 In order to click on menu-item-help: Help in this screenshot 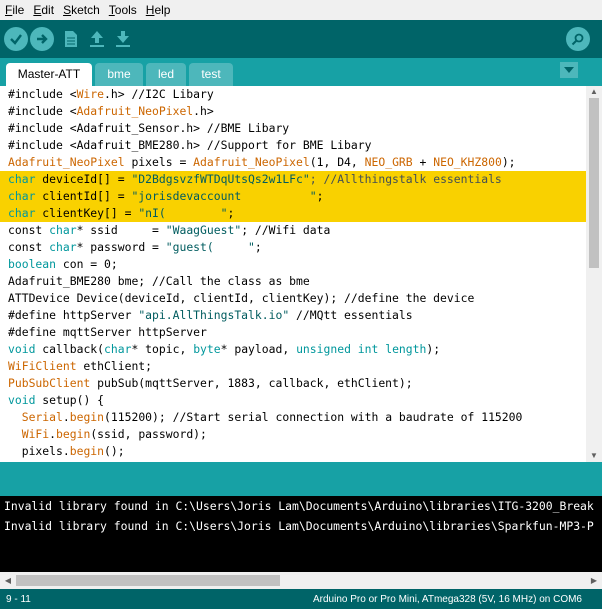, I will do `click(158, 10)`.